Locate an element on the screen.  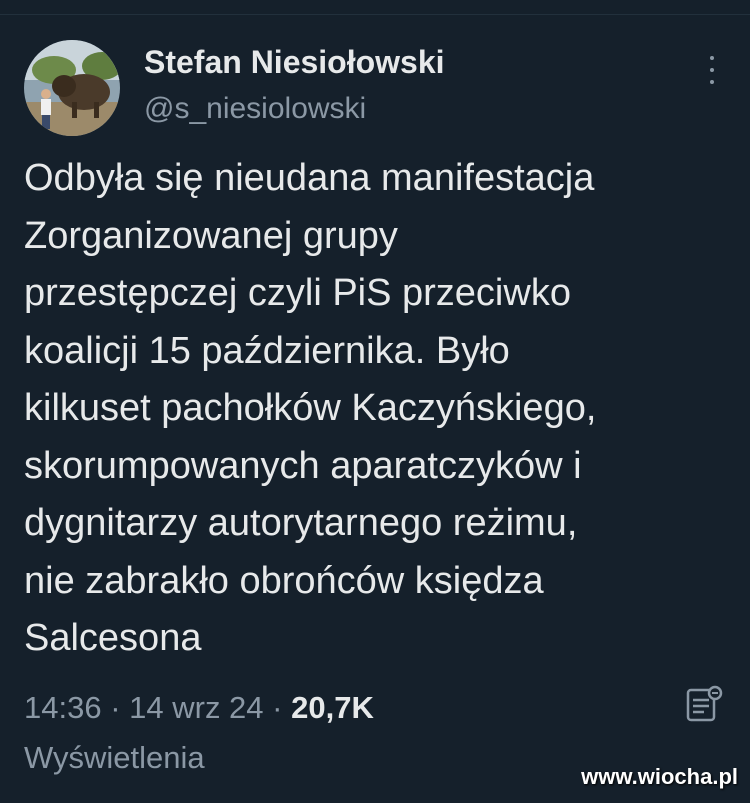
tweet-line: dygnitarzy autorytarnego reżimu, is located at coordinates (301, 523).